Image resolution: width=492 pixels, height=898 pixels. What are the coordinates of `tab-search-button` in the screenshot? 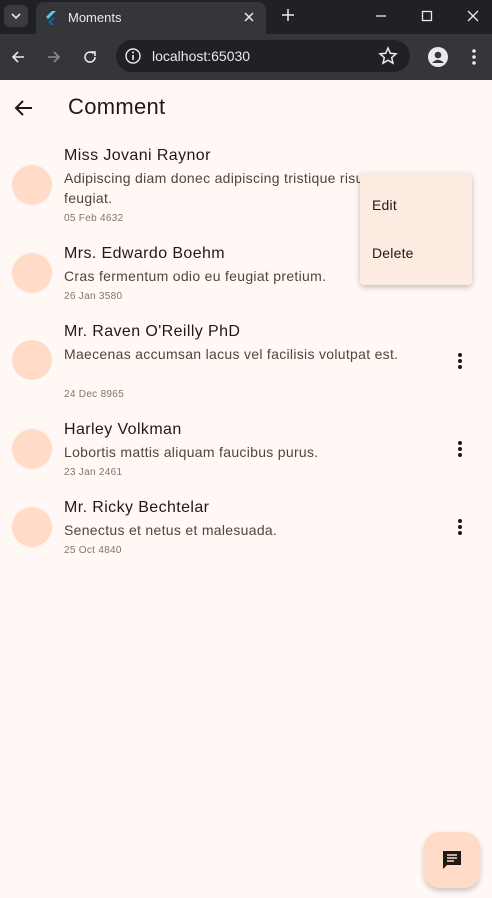 It's located at (16, 16).